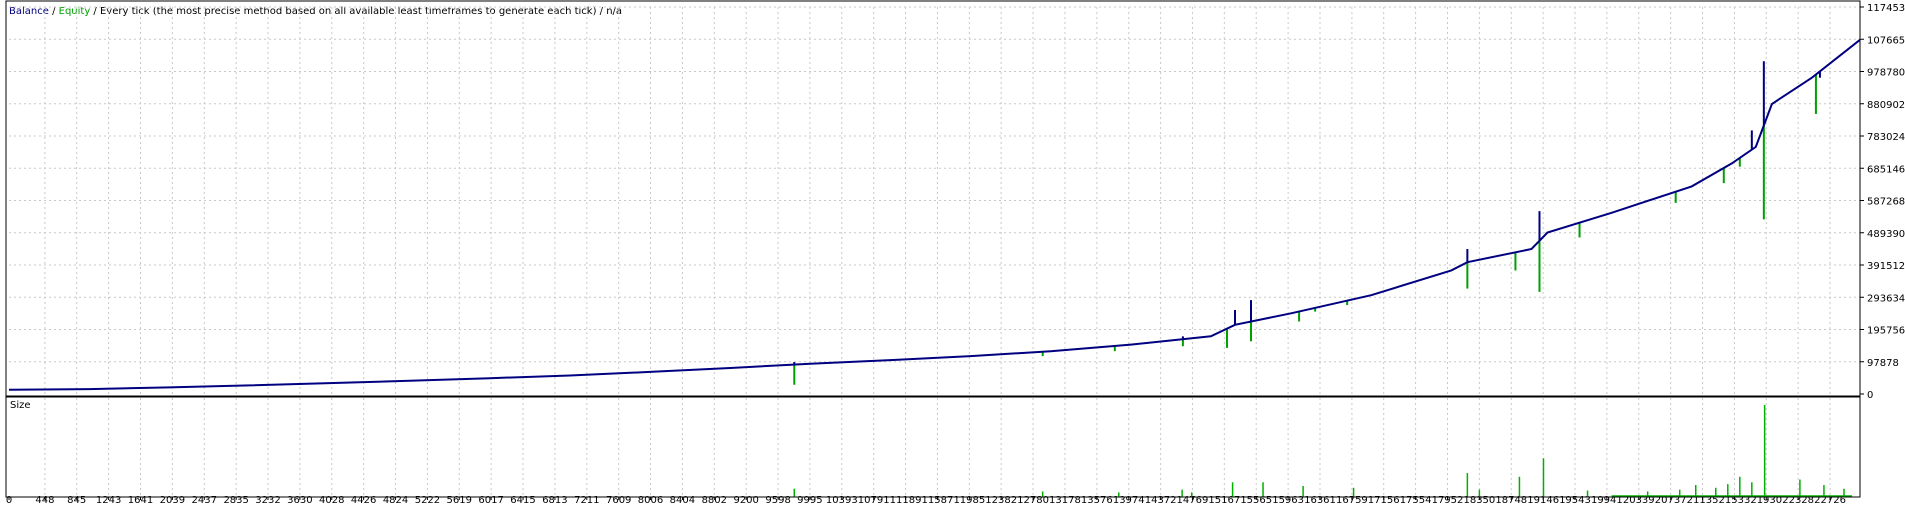 The width and height of the screenshot is (1905, 509). What do you see at coordinates (1886, 298) in the screenshot?
I see `y-tick-label: 293634` at bounding box center [1886, 298].